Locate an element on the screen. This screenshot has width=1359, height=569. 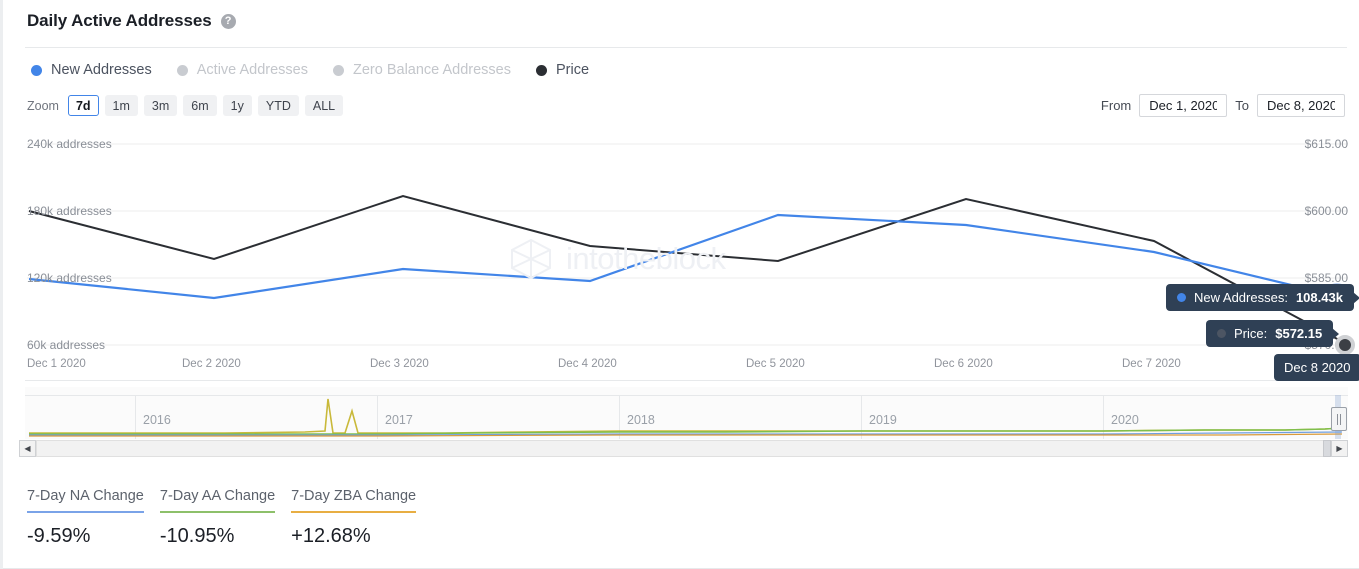
to-label: To is located at coordinates (1242, 105).